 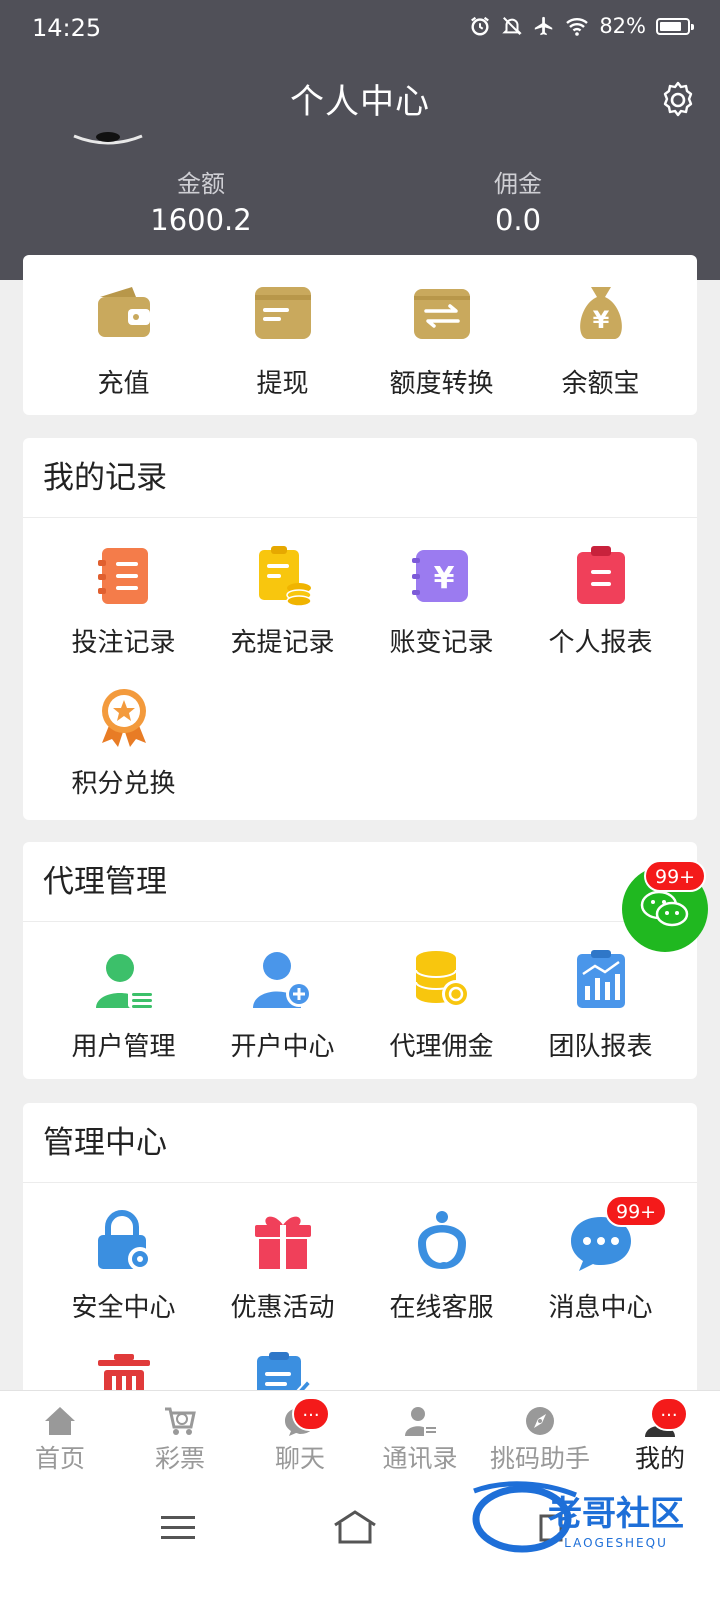 What do you see at coordinates (282, 1308) in the screenshot?
I see `promotions-label: 优惠活动` at bounding box center [282, 1308].